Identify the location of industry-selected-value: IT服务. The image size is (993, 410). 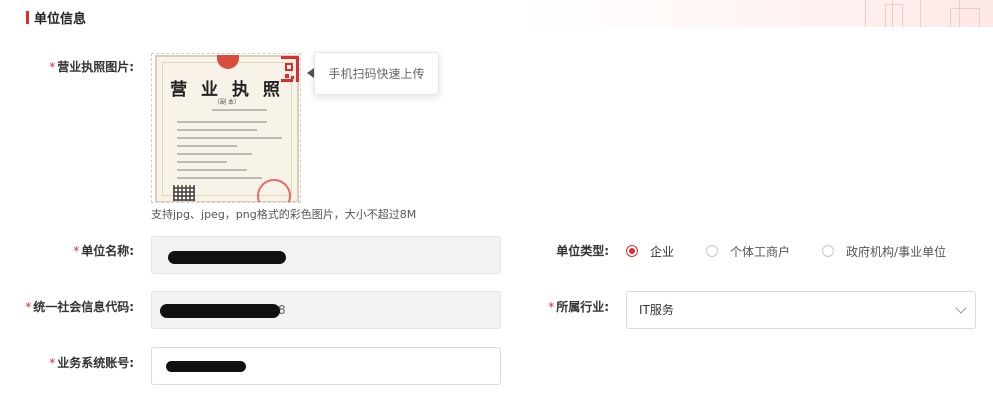
(656, 310).